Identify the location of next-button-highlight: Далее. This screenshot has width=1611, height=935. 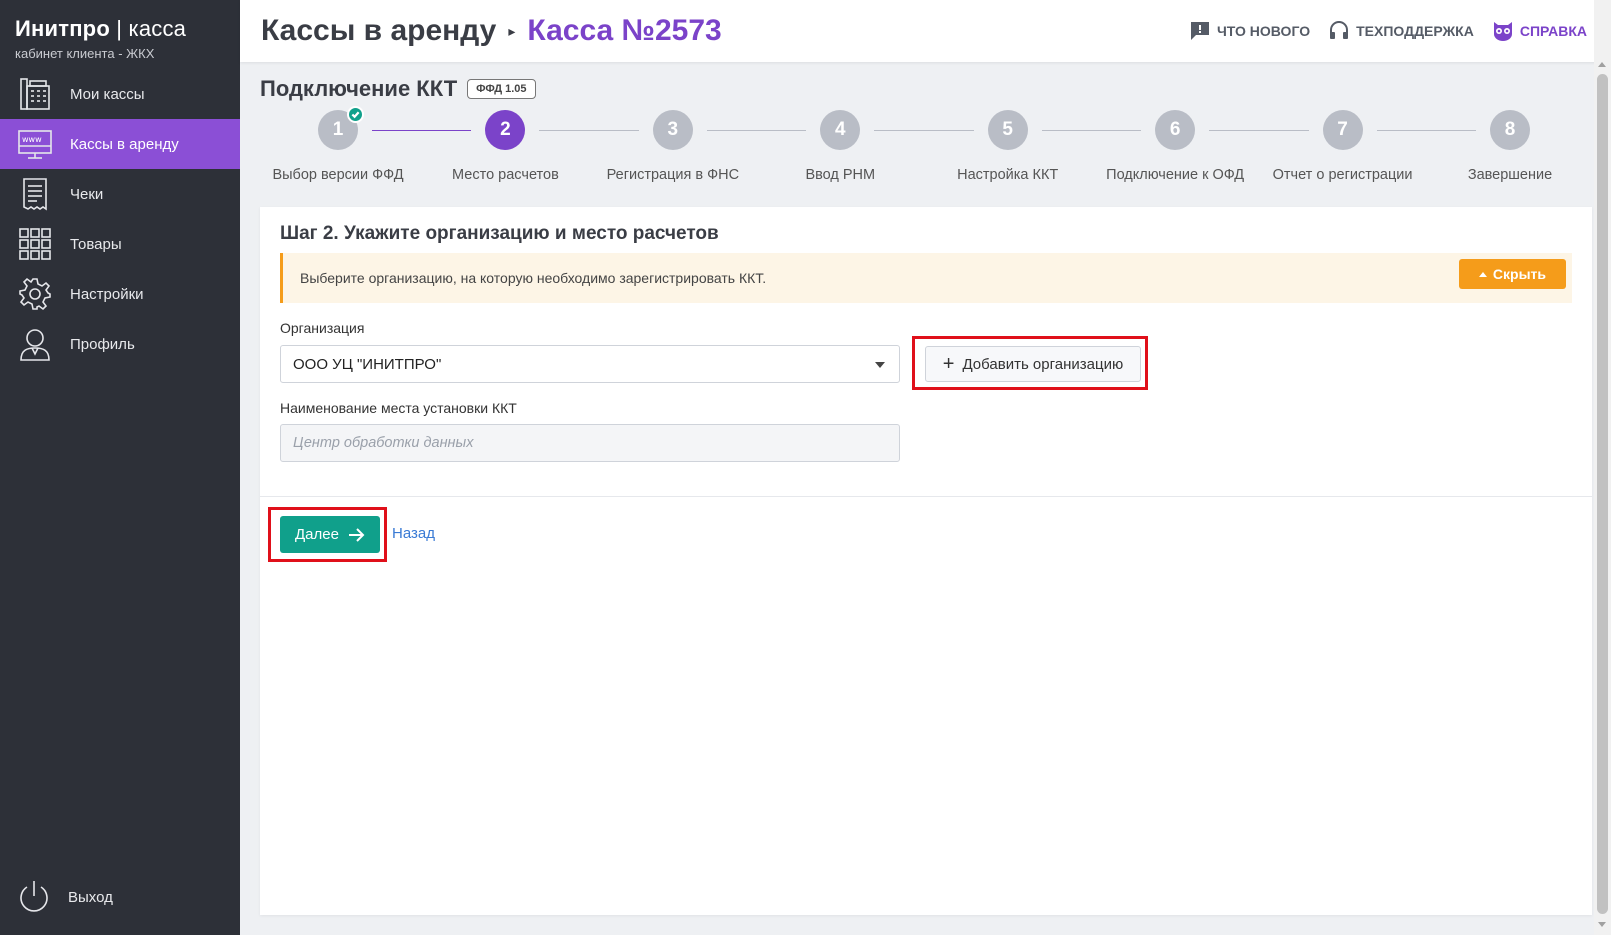
(327, 534).